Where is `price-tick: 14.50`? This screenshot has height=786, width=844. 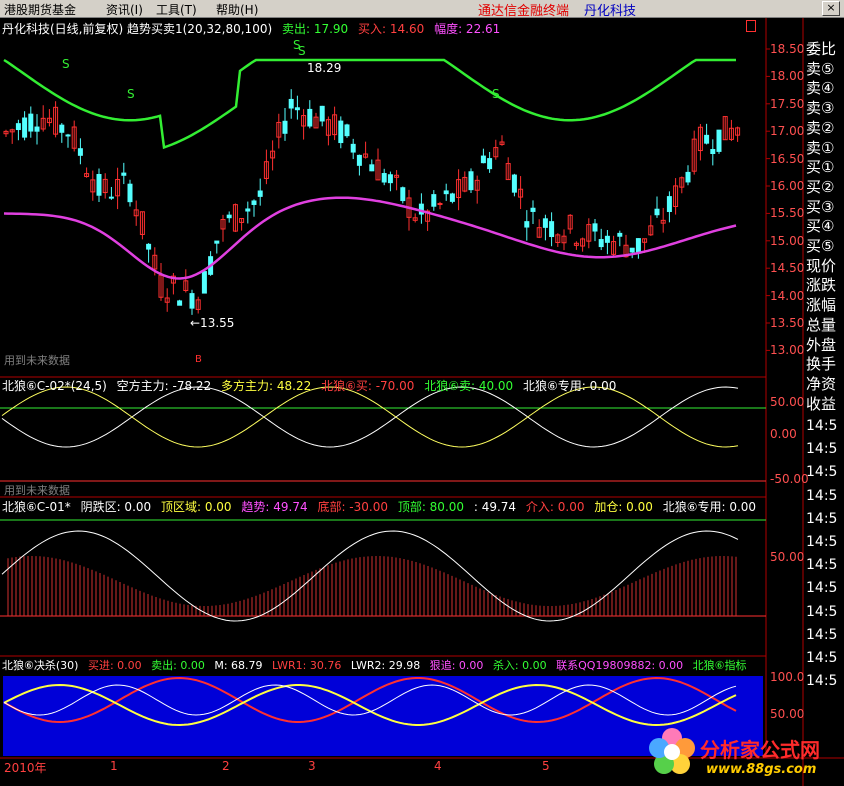 price-tick: 14.50 is located at coordinates (787, 268).